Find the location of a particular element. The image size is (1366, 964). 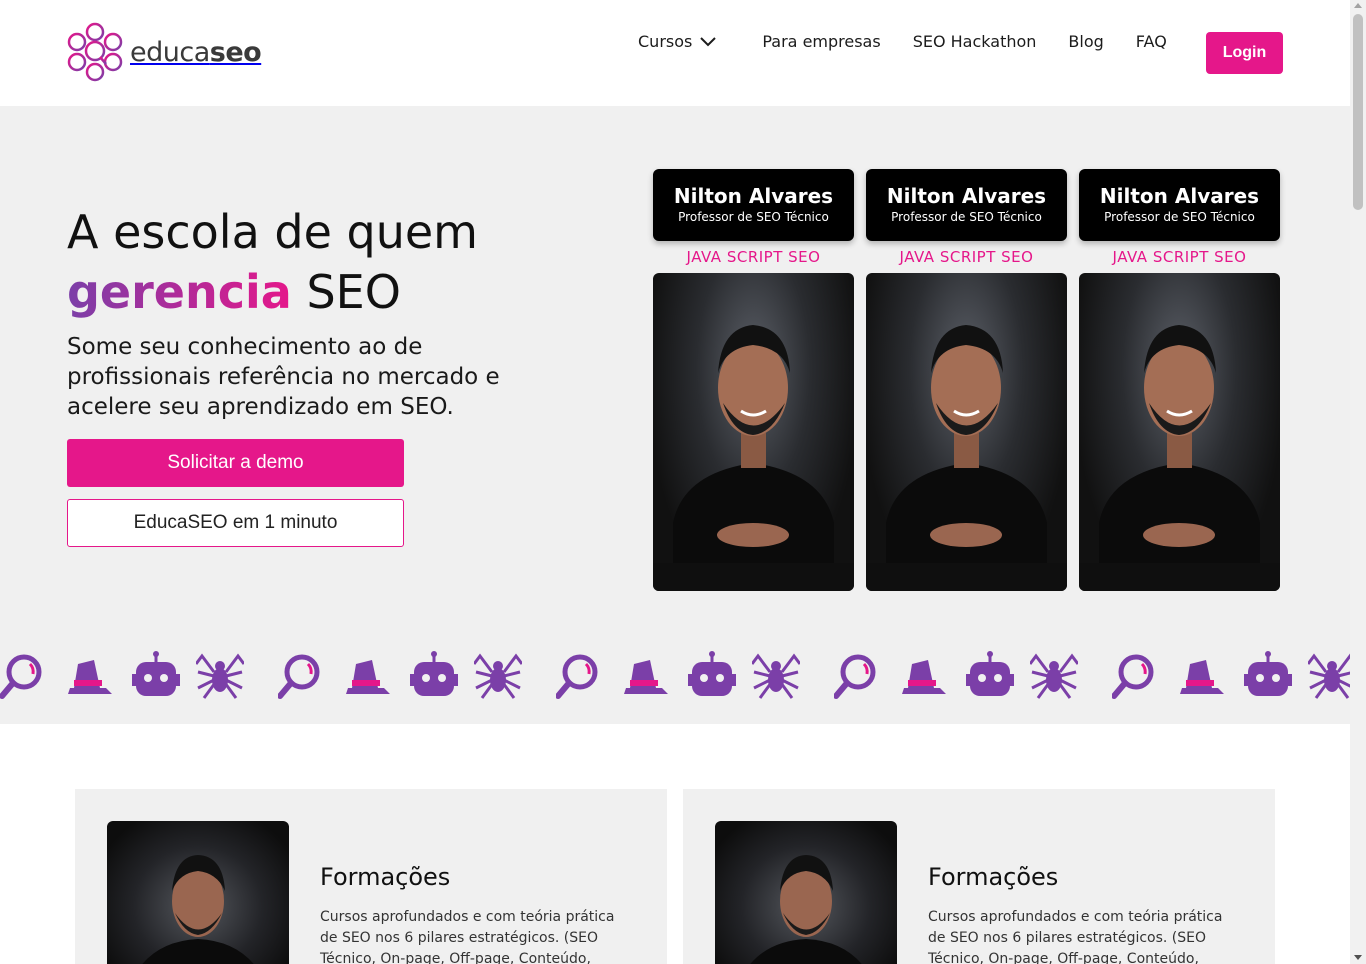

educaseo-video-button: EducaSEO em 1 minuto is located at coordinates (235, 523).